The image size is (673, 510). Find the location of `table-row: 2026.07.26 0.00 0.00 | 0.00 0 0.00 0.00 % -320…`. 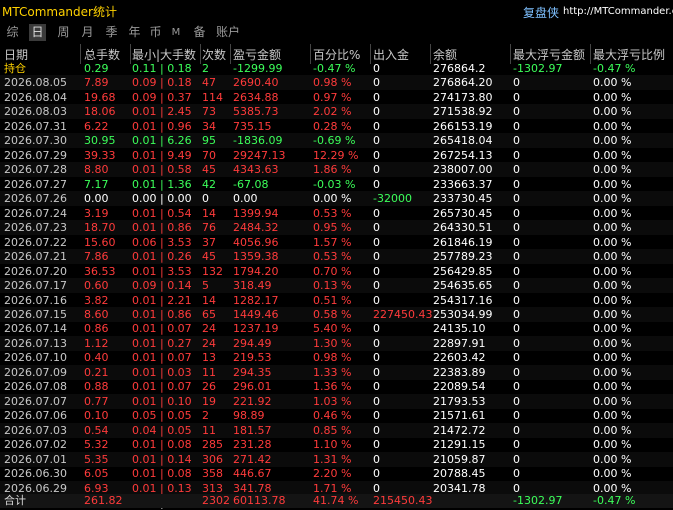

table-row: 2026.07.26 0.00 0.00 | 0.00 0 0.00 0.00 % -320… is located at coordinates (336, 199).